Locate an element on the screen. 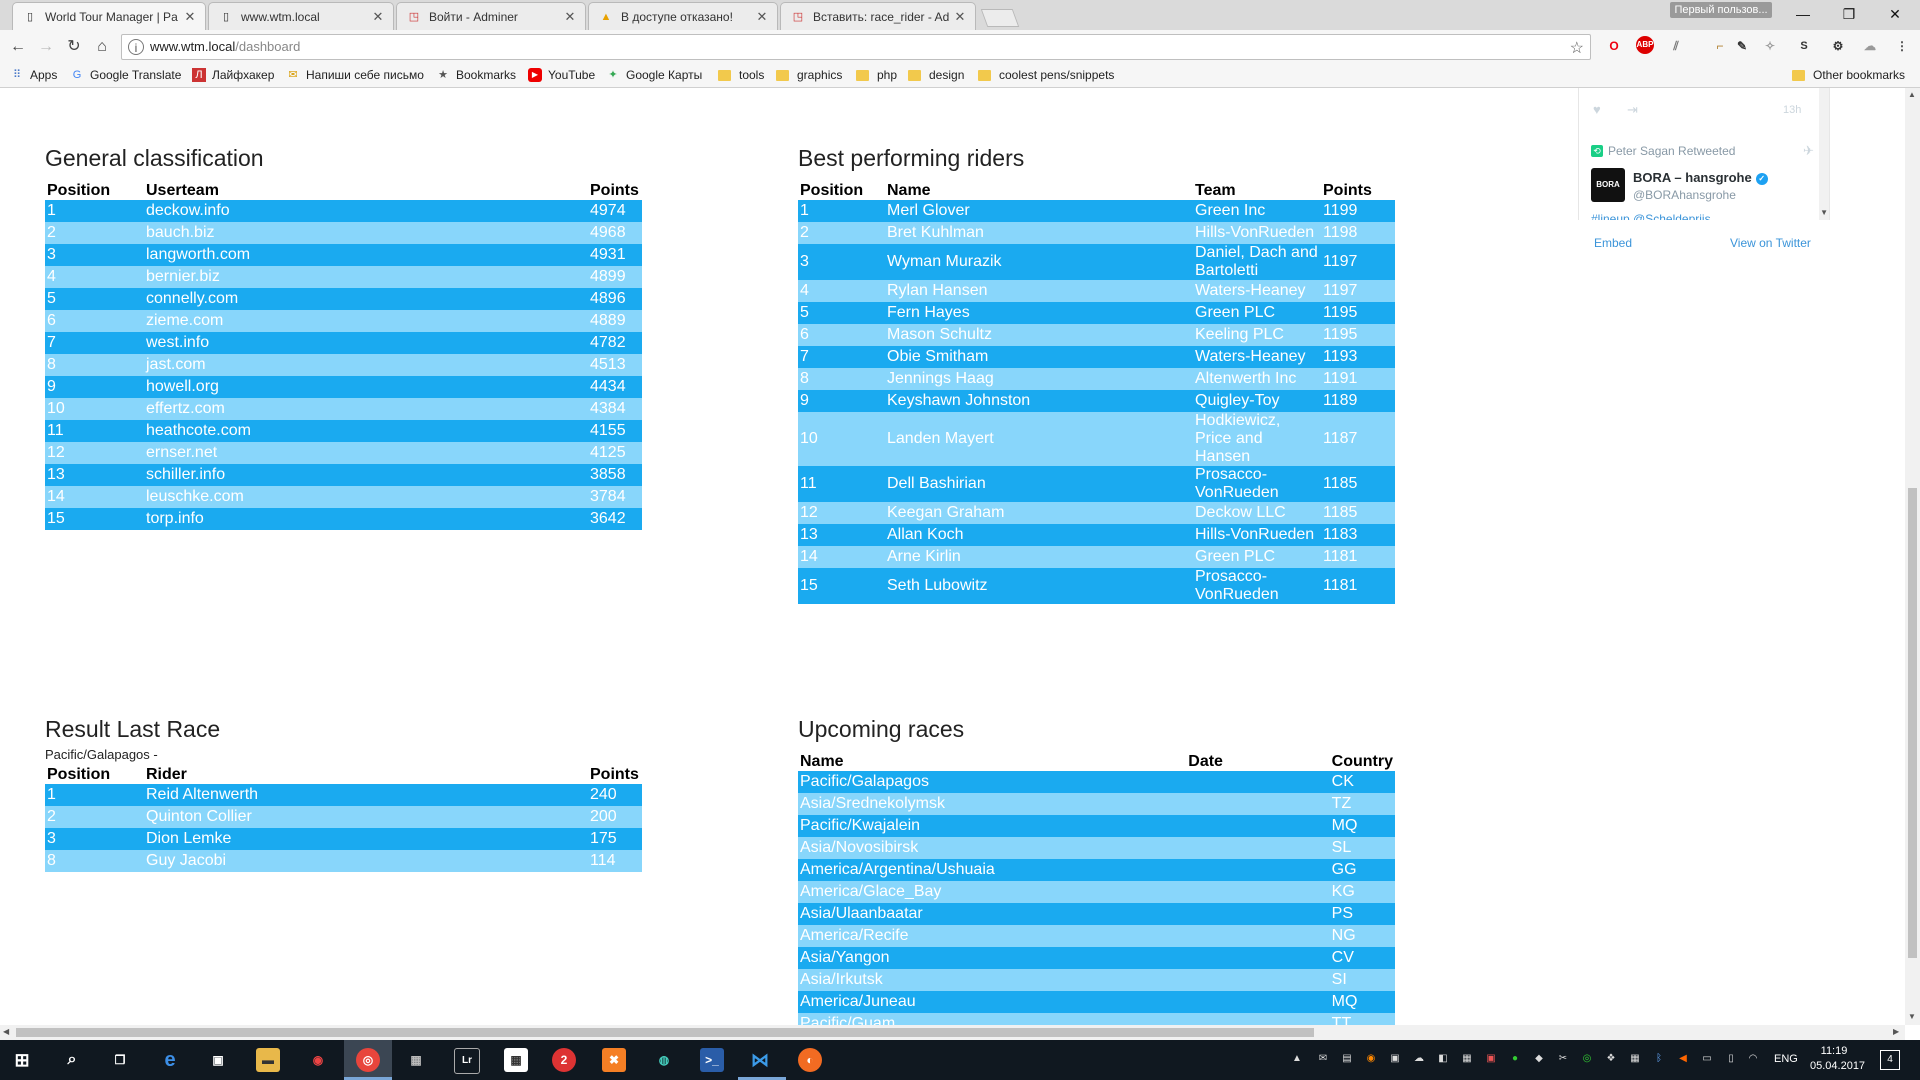 This screenshot has height=1080, width=1920. bookmark-star-icon: ☆ is located at coordinates (1577, 48).